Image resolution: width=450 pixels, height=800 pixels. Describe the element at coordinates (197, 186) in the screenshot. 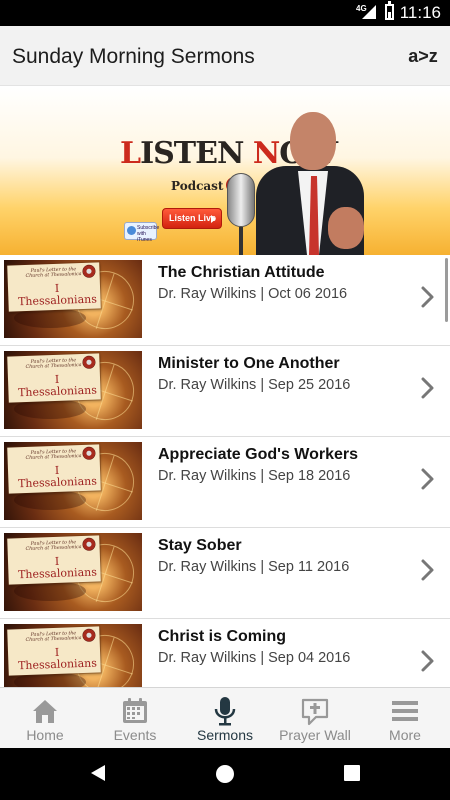

I see `podcast-label: Podcast` at that location.